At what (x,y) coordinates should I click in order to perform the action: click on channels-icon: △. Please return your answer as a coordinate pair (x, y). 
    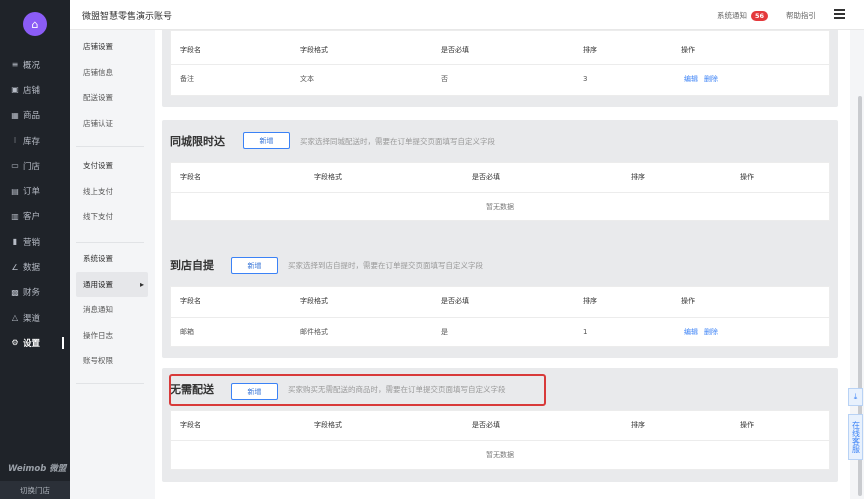
    Looking at the image, I should click on (15, 318).